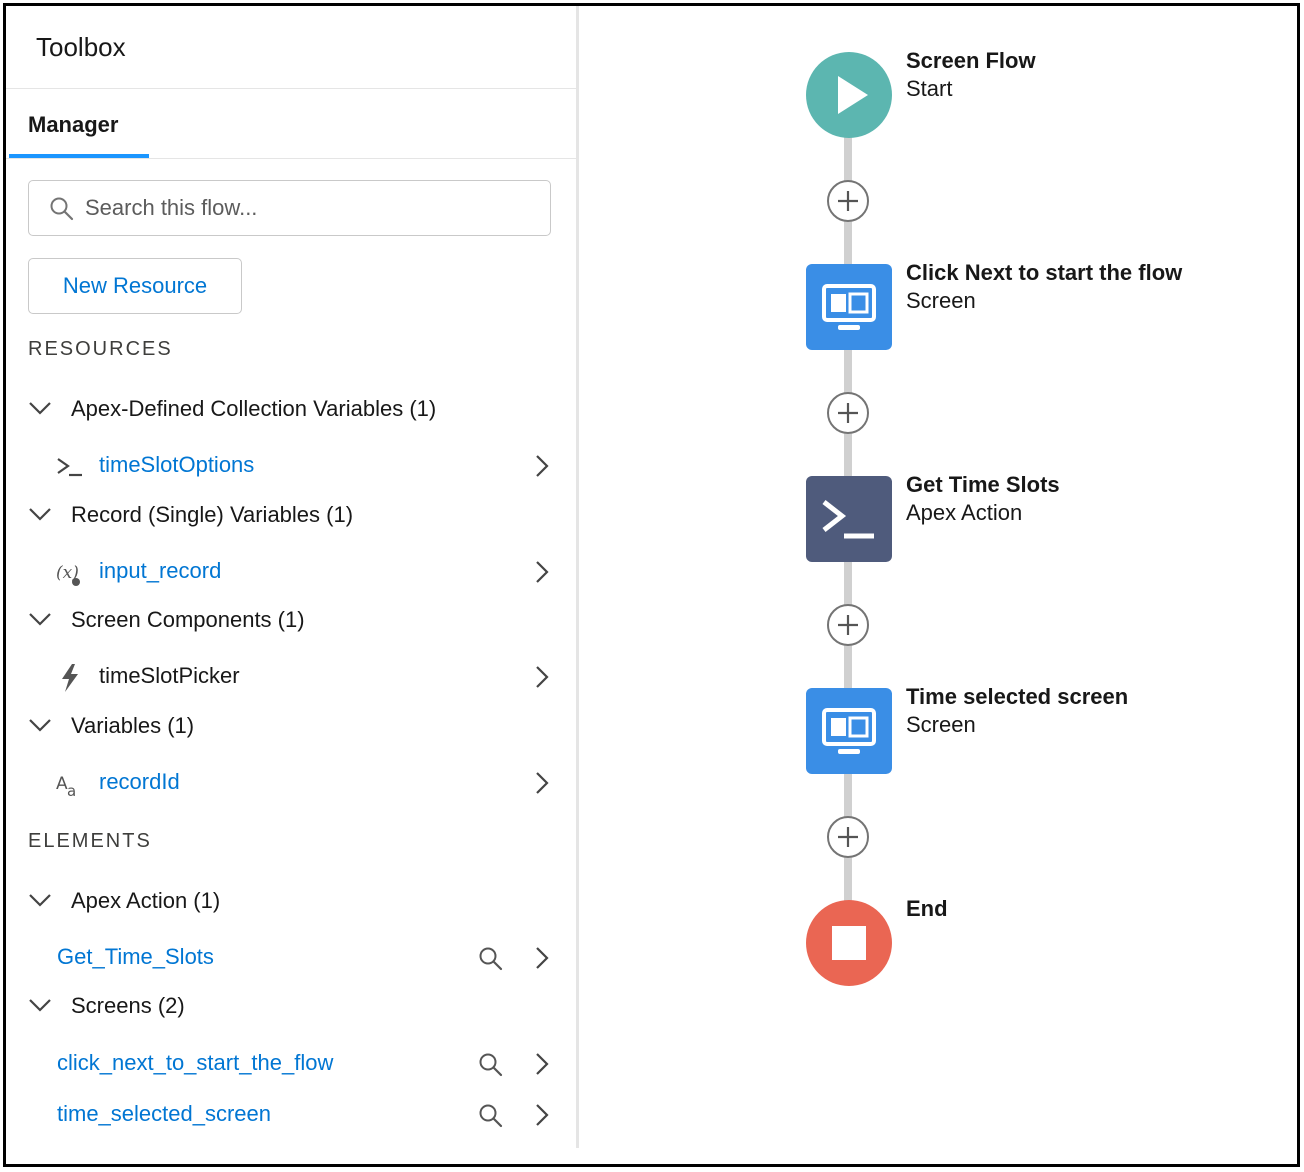  Describe the element at coordinates (853, 95) in the screenshot. I see `play-icon` at that location.